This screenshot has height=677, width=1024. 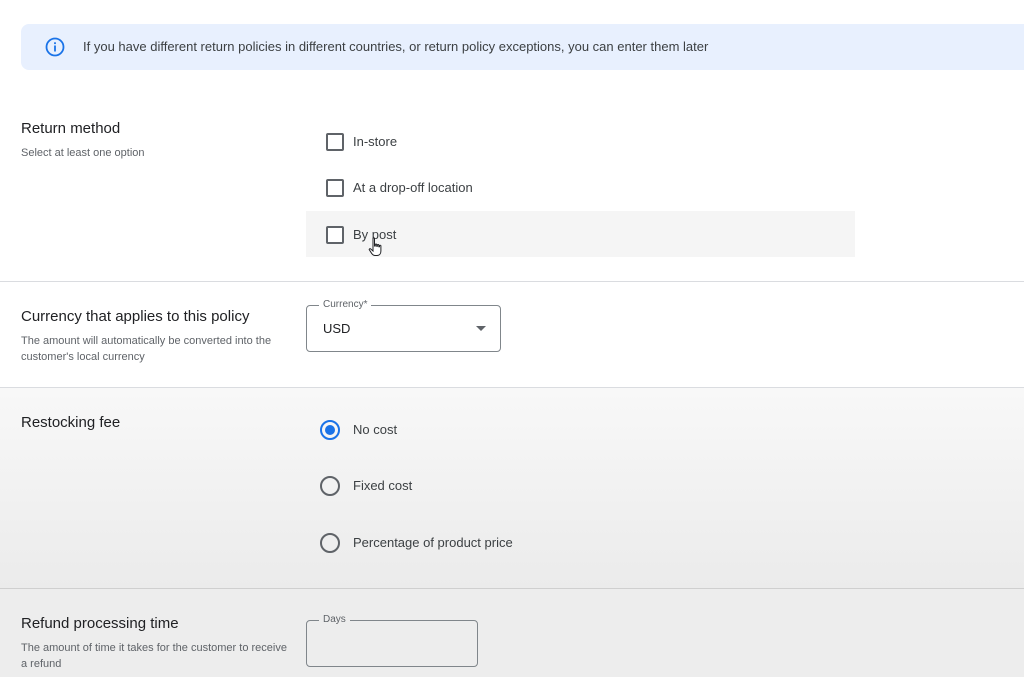 I want to click on return-option-by-post: By post, so click(x=580, y=234).